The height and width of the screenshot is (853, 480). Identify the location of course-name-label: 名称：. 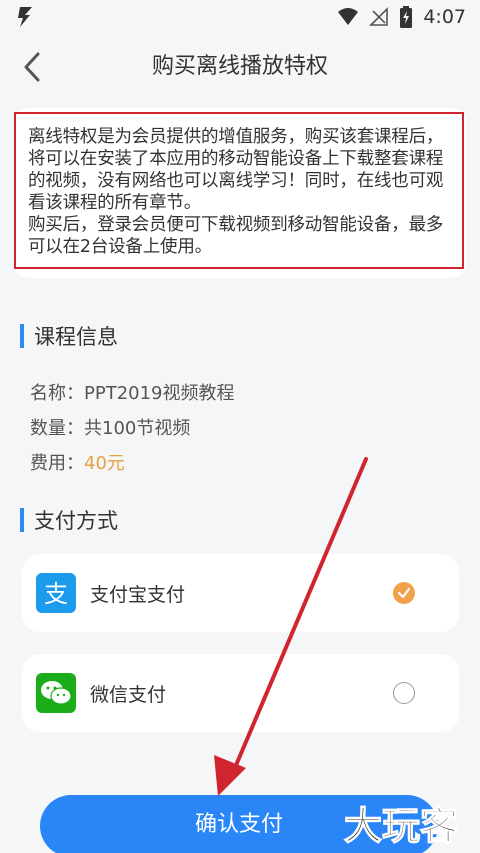
(57, 393).